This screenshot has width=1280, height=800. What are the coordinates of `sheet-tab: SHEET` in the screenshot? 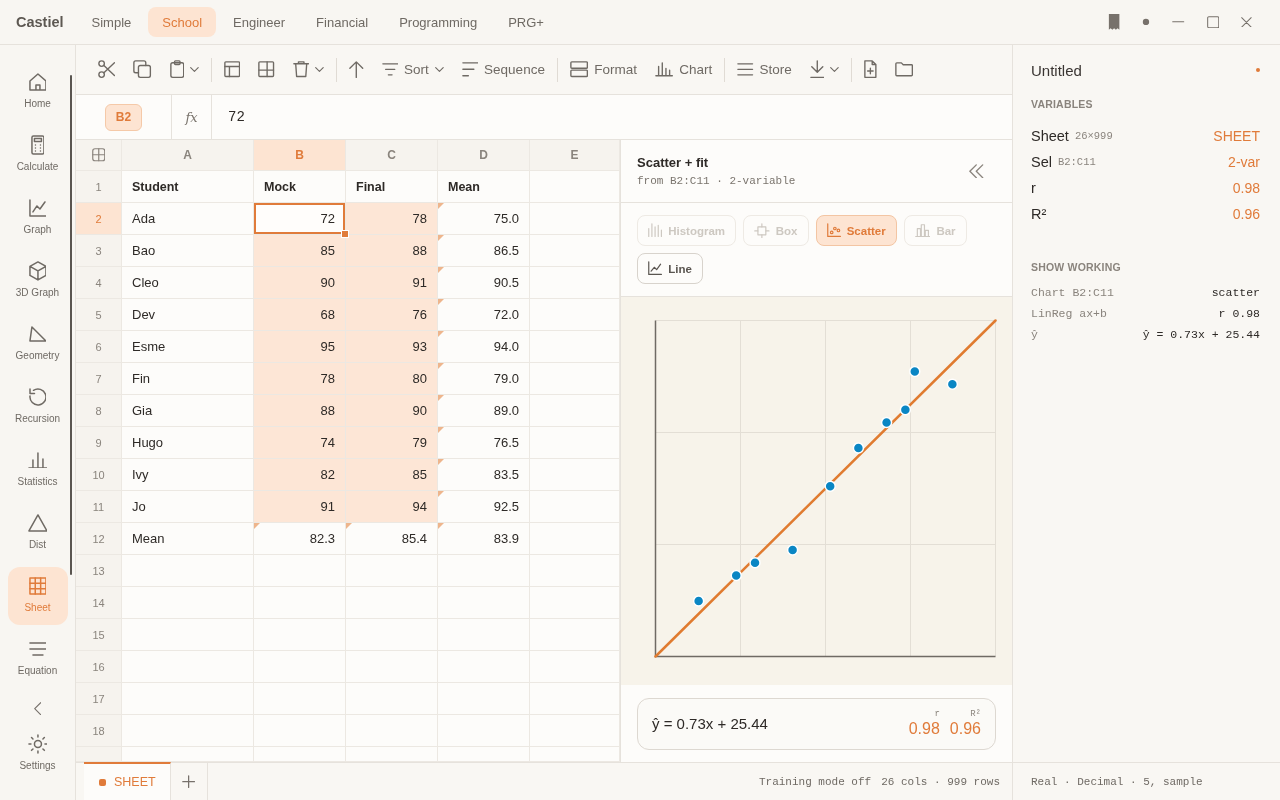 It's located at (127, 781).